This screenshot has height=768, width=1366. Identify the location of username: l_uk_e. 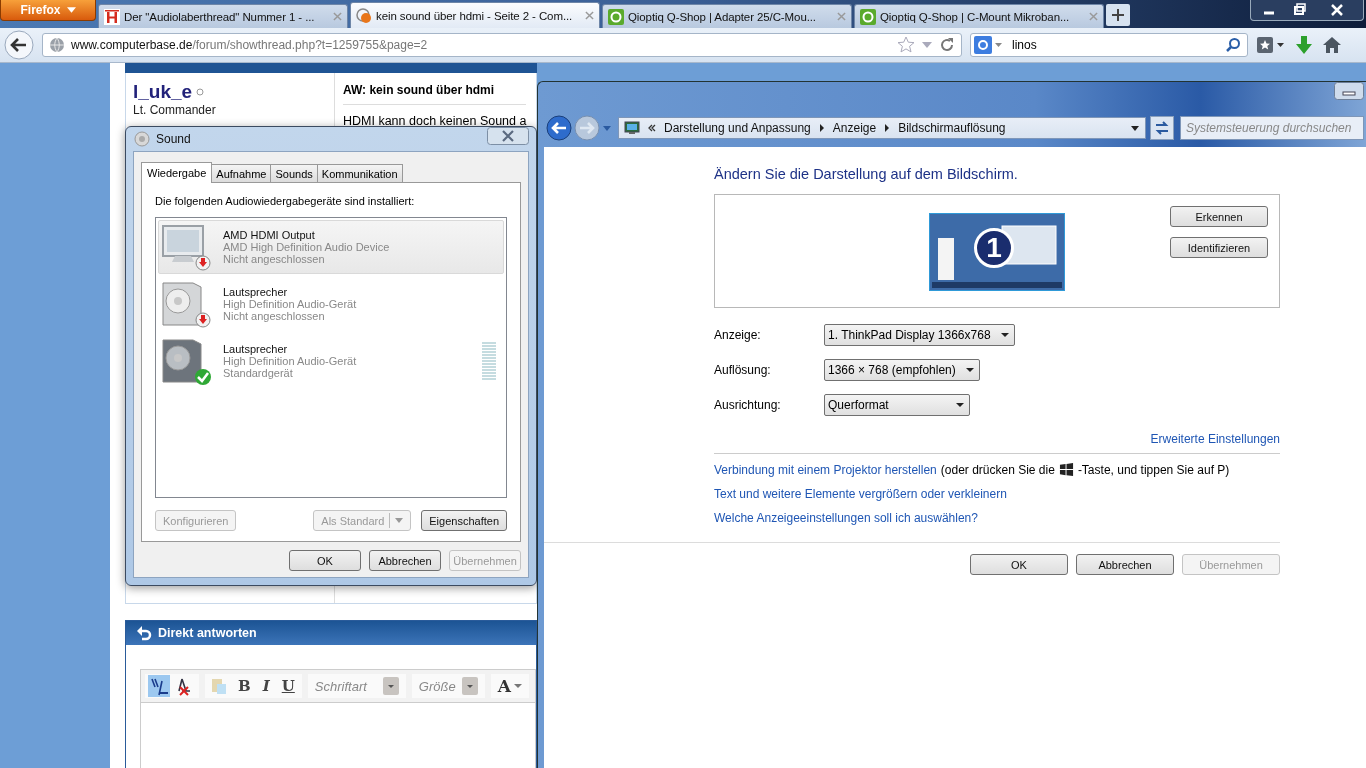
(163, 92).